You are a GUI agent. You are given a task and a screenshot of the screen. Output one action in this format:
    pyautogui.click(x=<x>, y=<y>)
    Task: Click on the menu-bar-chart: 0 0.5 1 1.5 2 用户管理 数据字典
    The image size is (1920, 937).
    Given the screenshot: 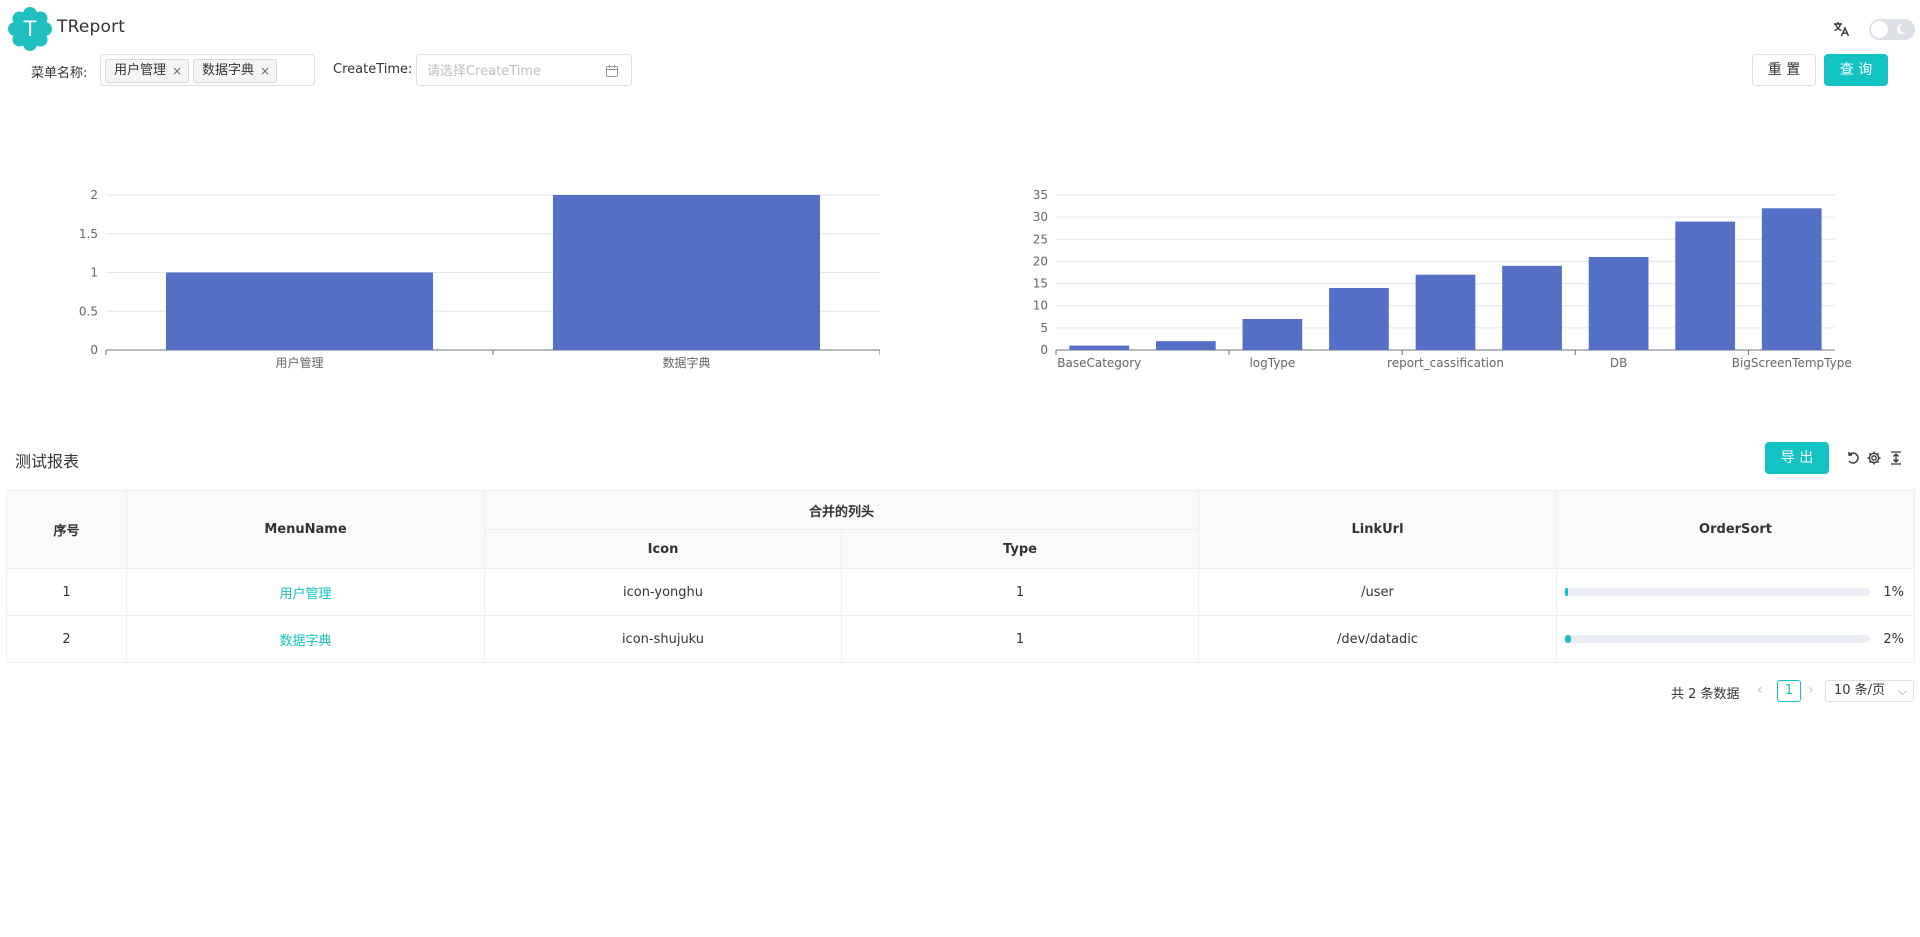 What is the action you would take?
    pyautogui.click(x=470, y=275)
    